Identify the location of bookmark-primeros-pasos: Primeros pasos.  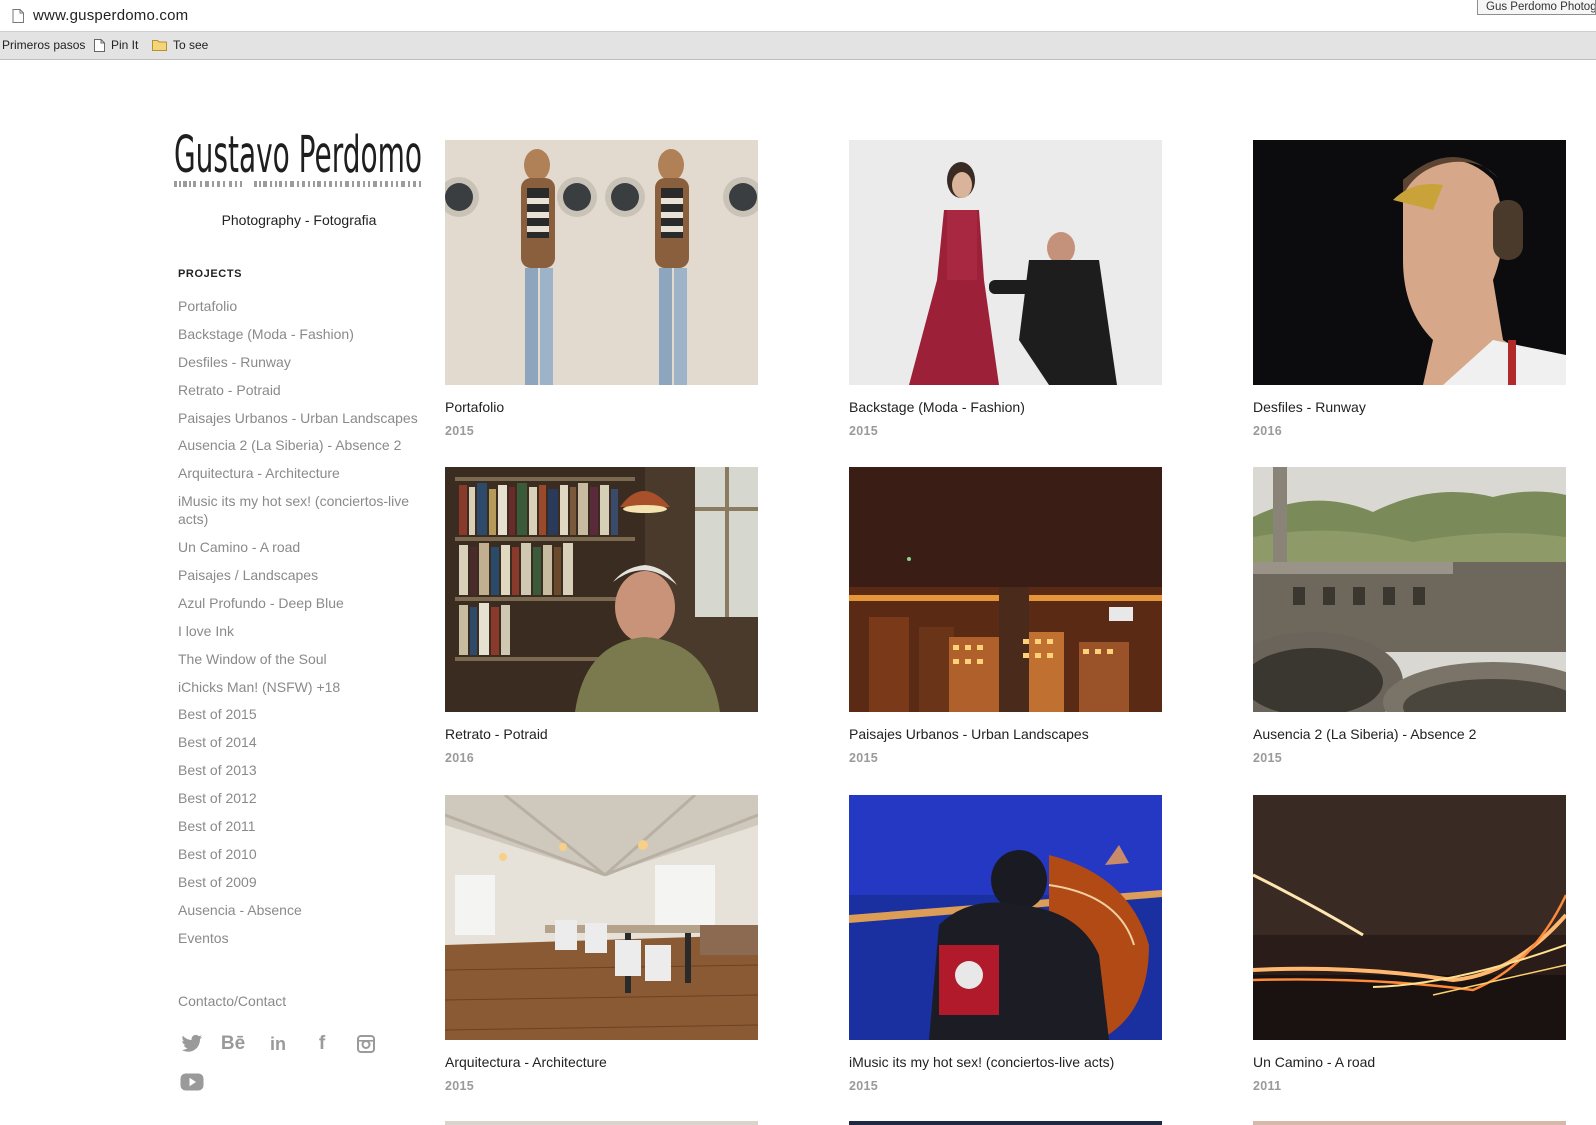
(43, 45).